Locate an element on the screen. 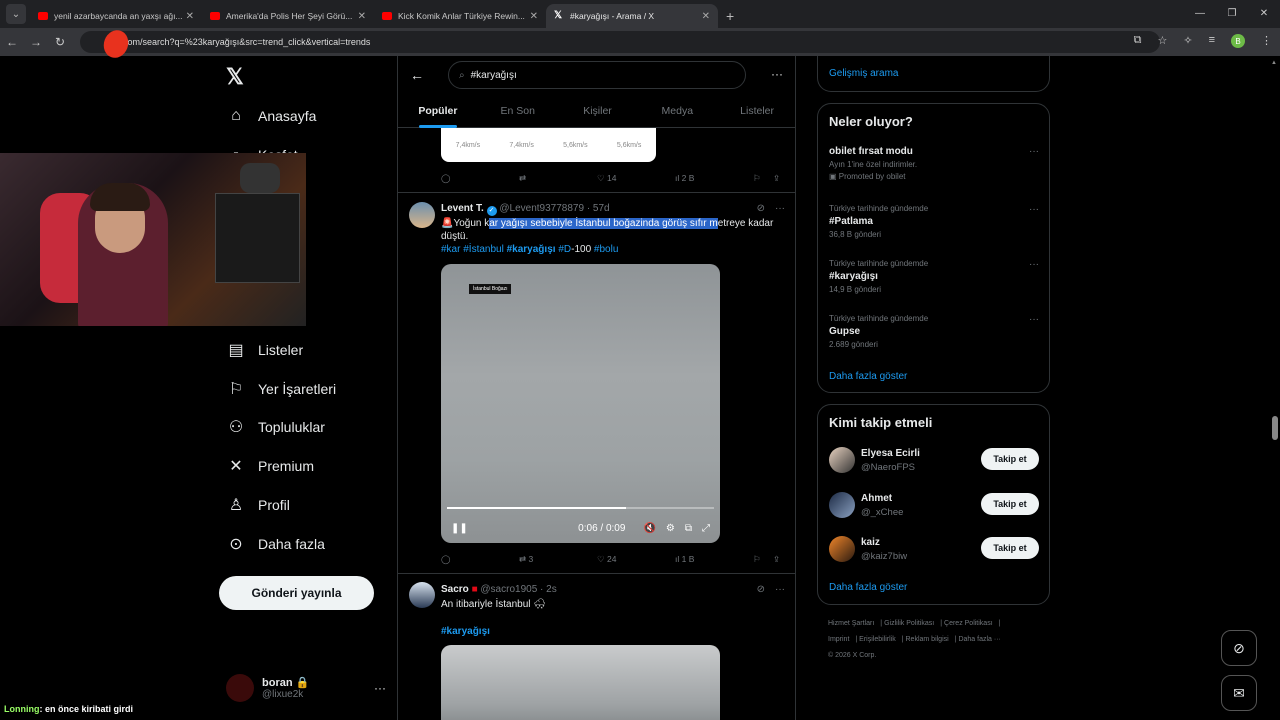 This screenshot has width=1280, height=720. pip-icon: ⧉ is located at coordinates (688, 528).